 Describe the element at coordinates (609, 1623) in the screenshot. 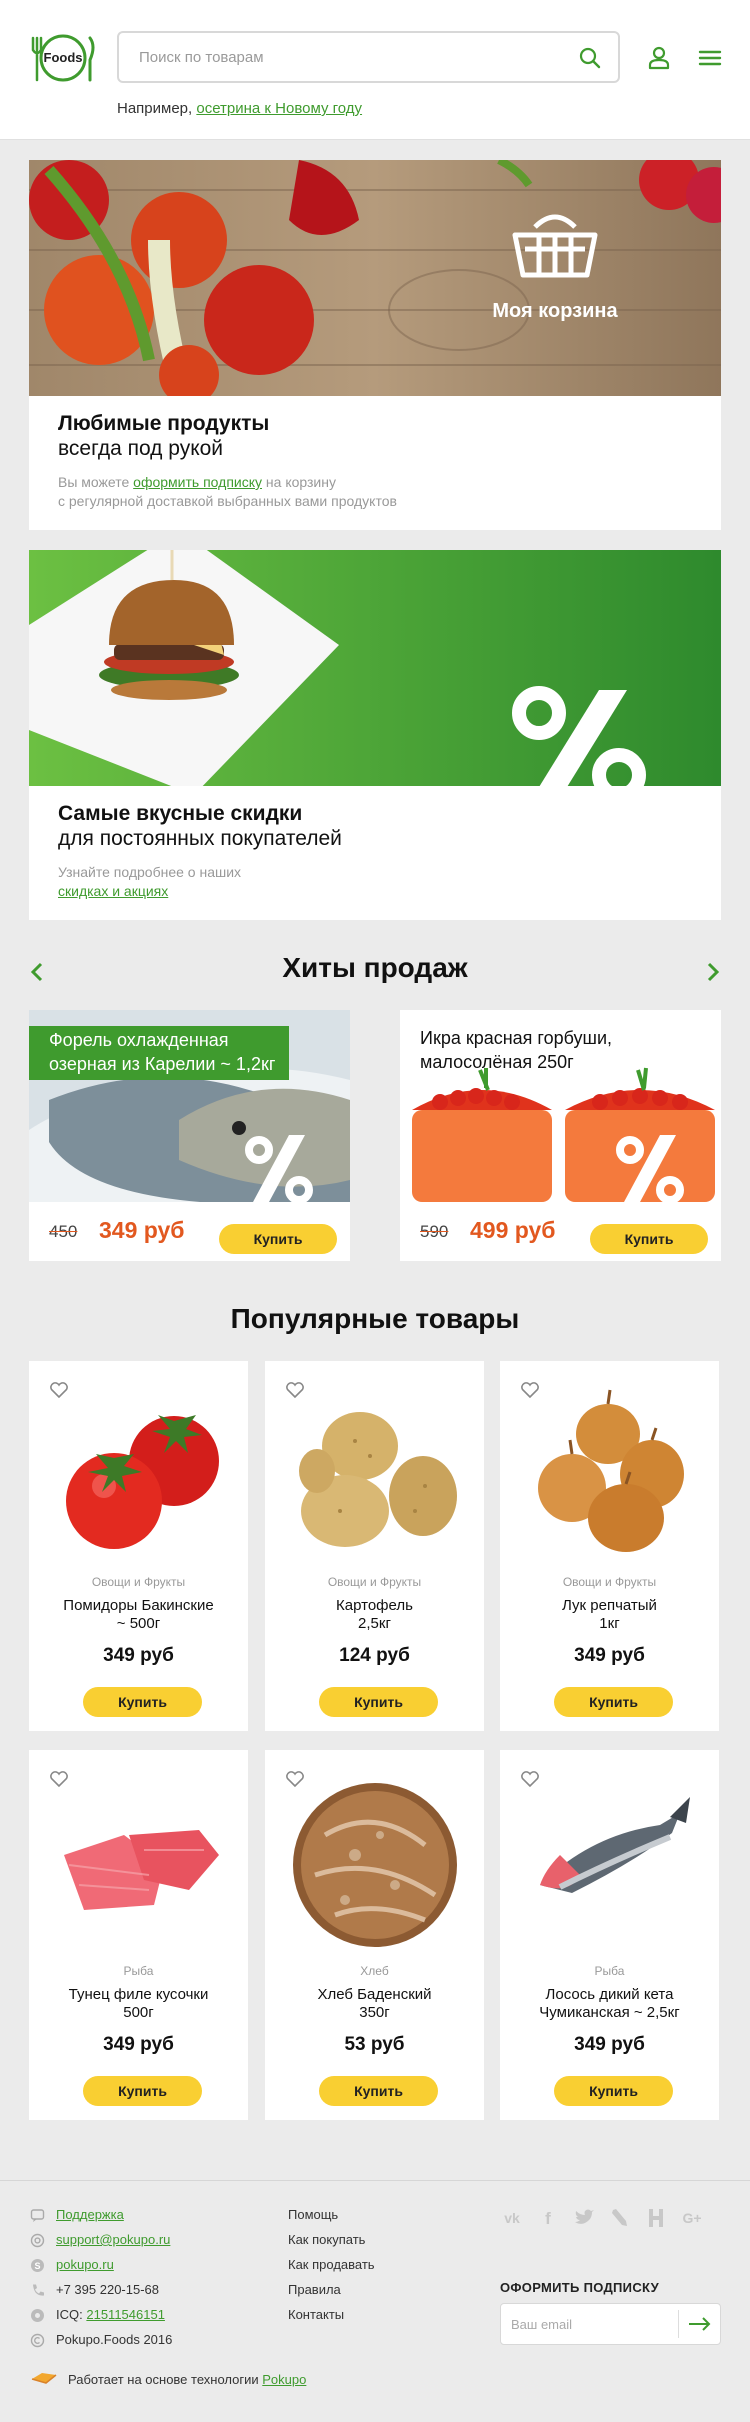

I see `product-name-line2: 1кг` at that location.